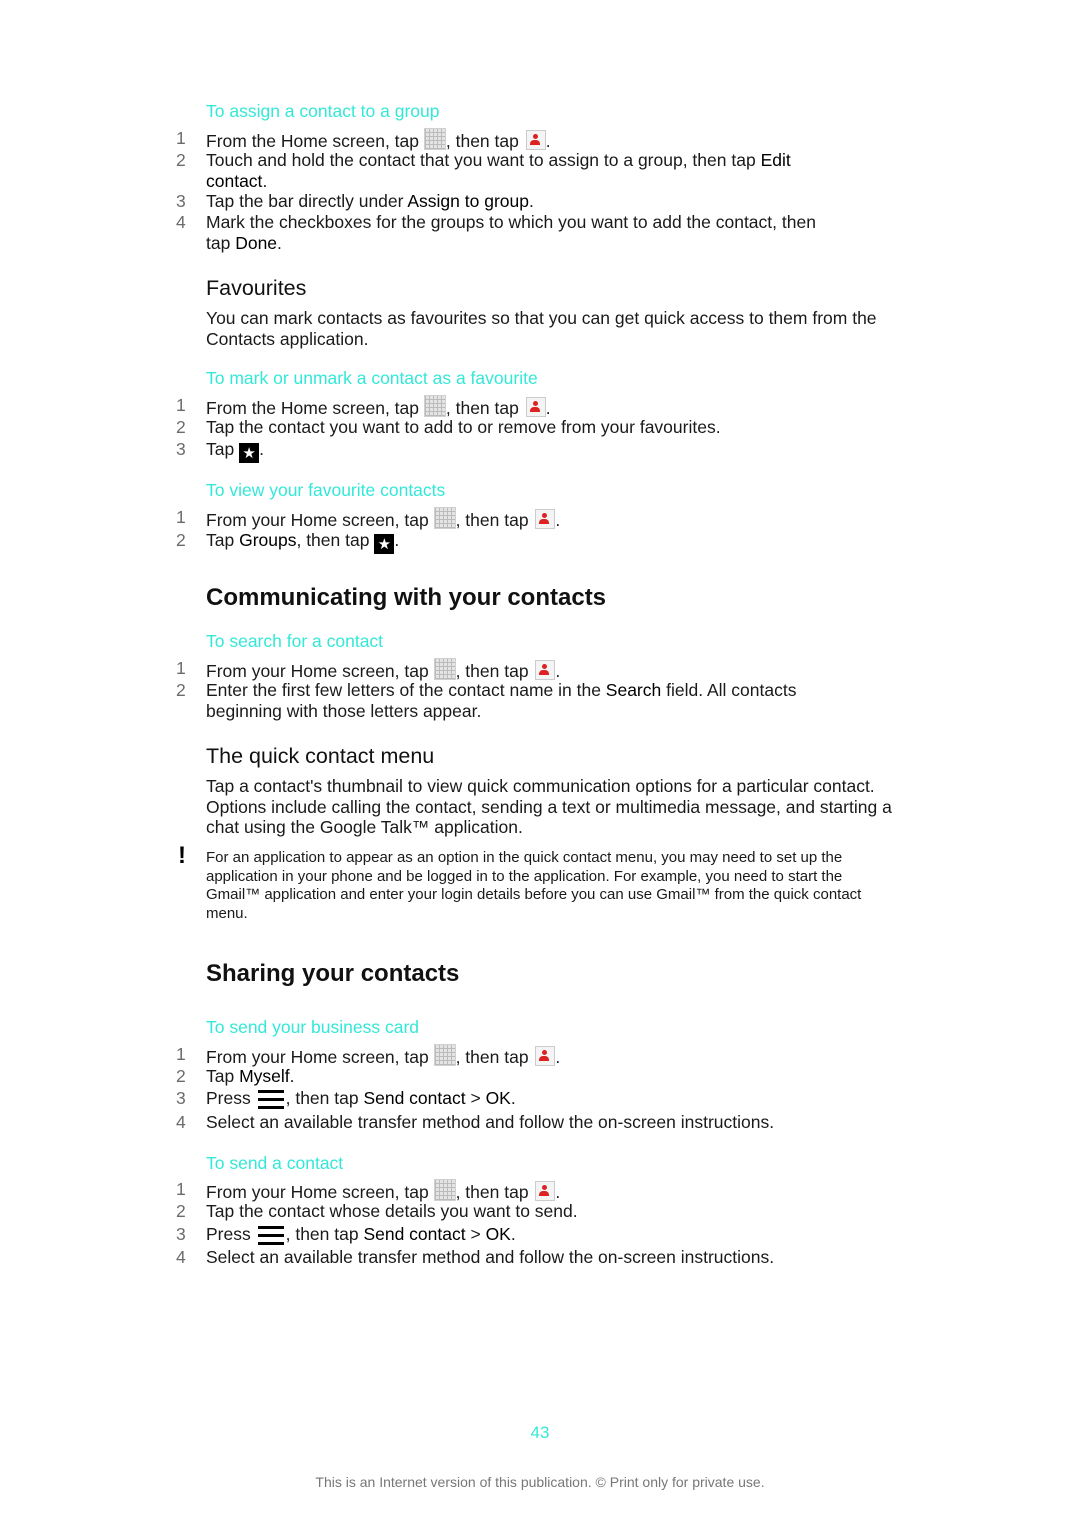  What do you see at coordinates (313, 1027) in the screenshot?
I see `subheading-business-card: To send your business card` at bounding box center [313, 1027].